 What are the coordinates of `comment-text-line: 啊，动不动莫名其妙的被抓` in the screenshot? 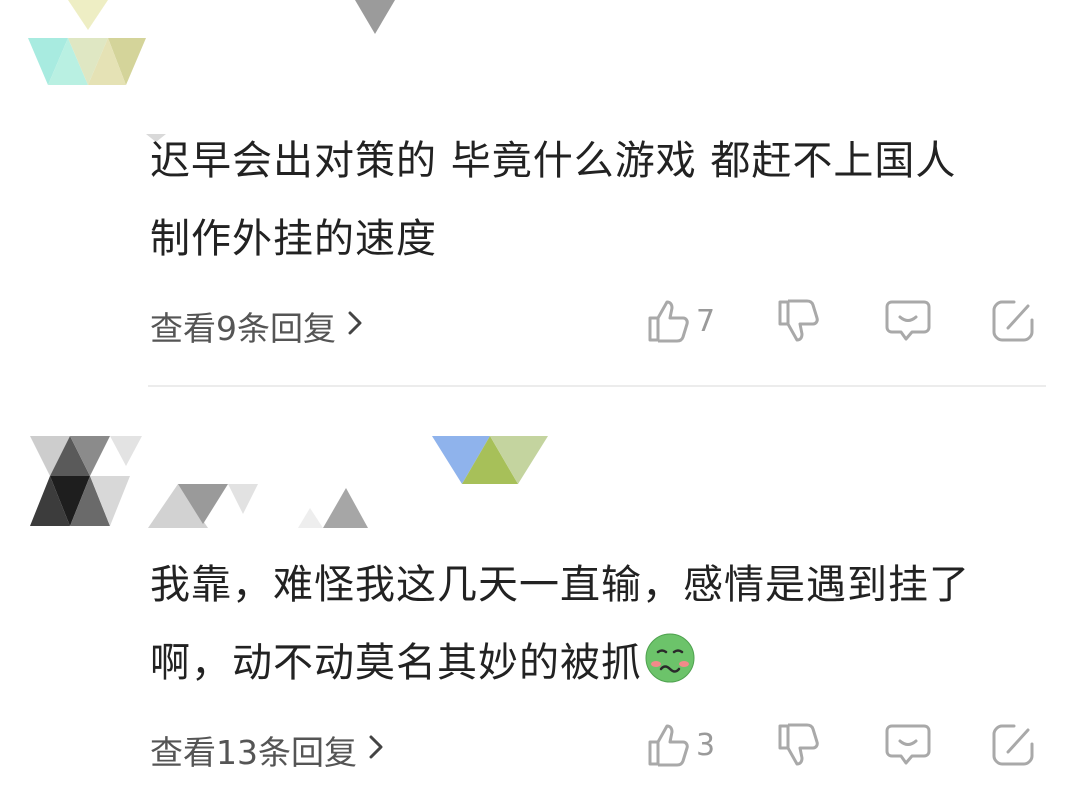 It's located at (423, 663).